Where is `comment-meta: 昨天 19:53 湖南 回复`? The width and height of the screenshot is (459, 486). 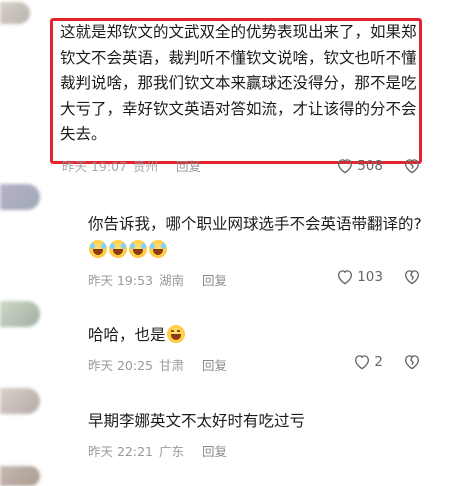
comment-meta: 昨天 19:53 湖南 回复 is located at coordinates (157, 279).